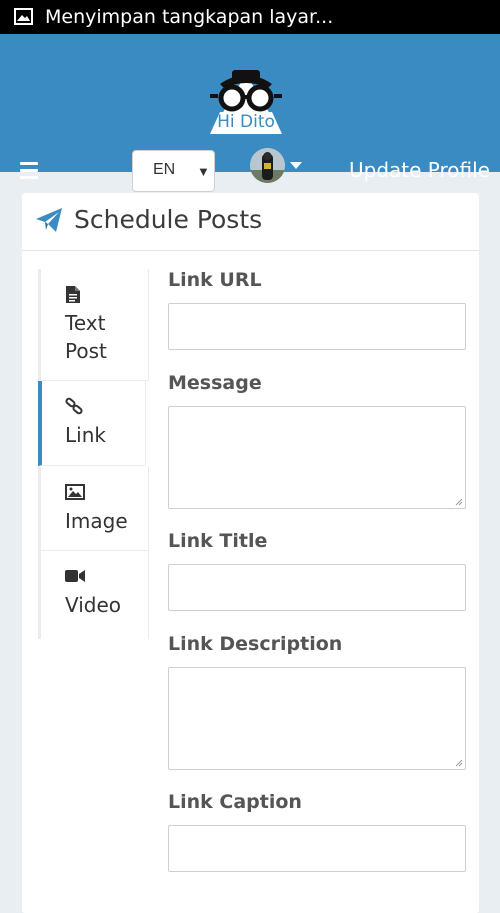 The height and width of the screenshot is (913, 500). Describe the element at coordinates (215, 280) in the screenshot. I see `link-url-label: Link URL` at that location.